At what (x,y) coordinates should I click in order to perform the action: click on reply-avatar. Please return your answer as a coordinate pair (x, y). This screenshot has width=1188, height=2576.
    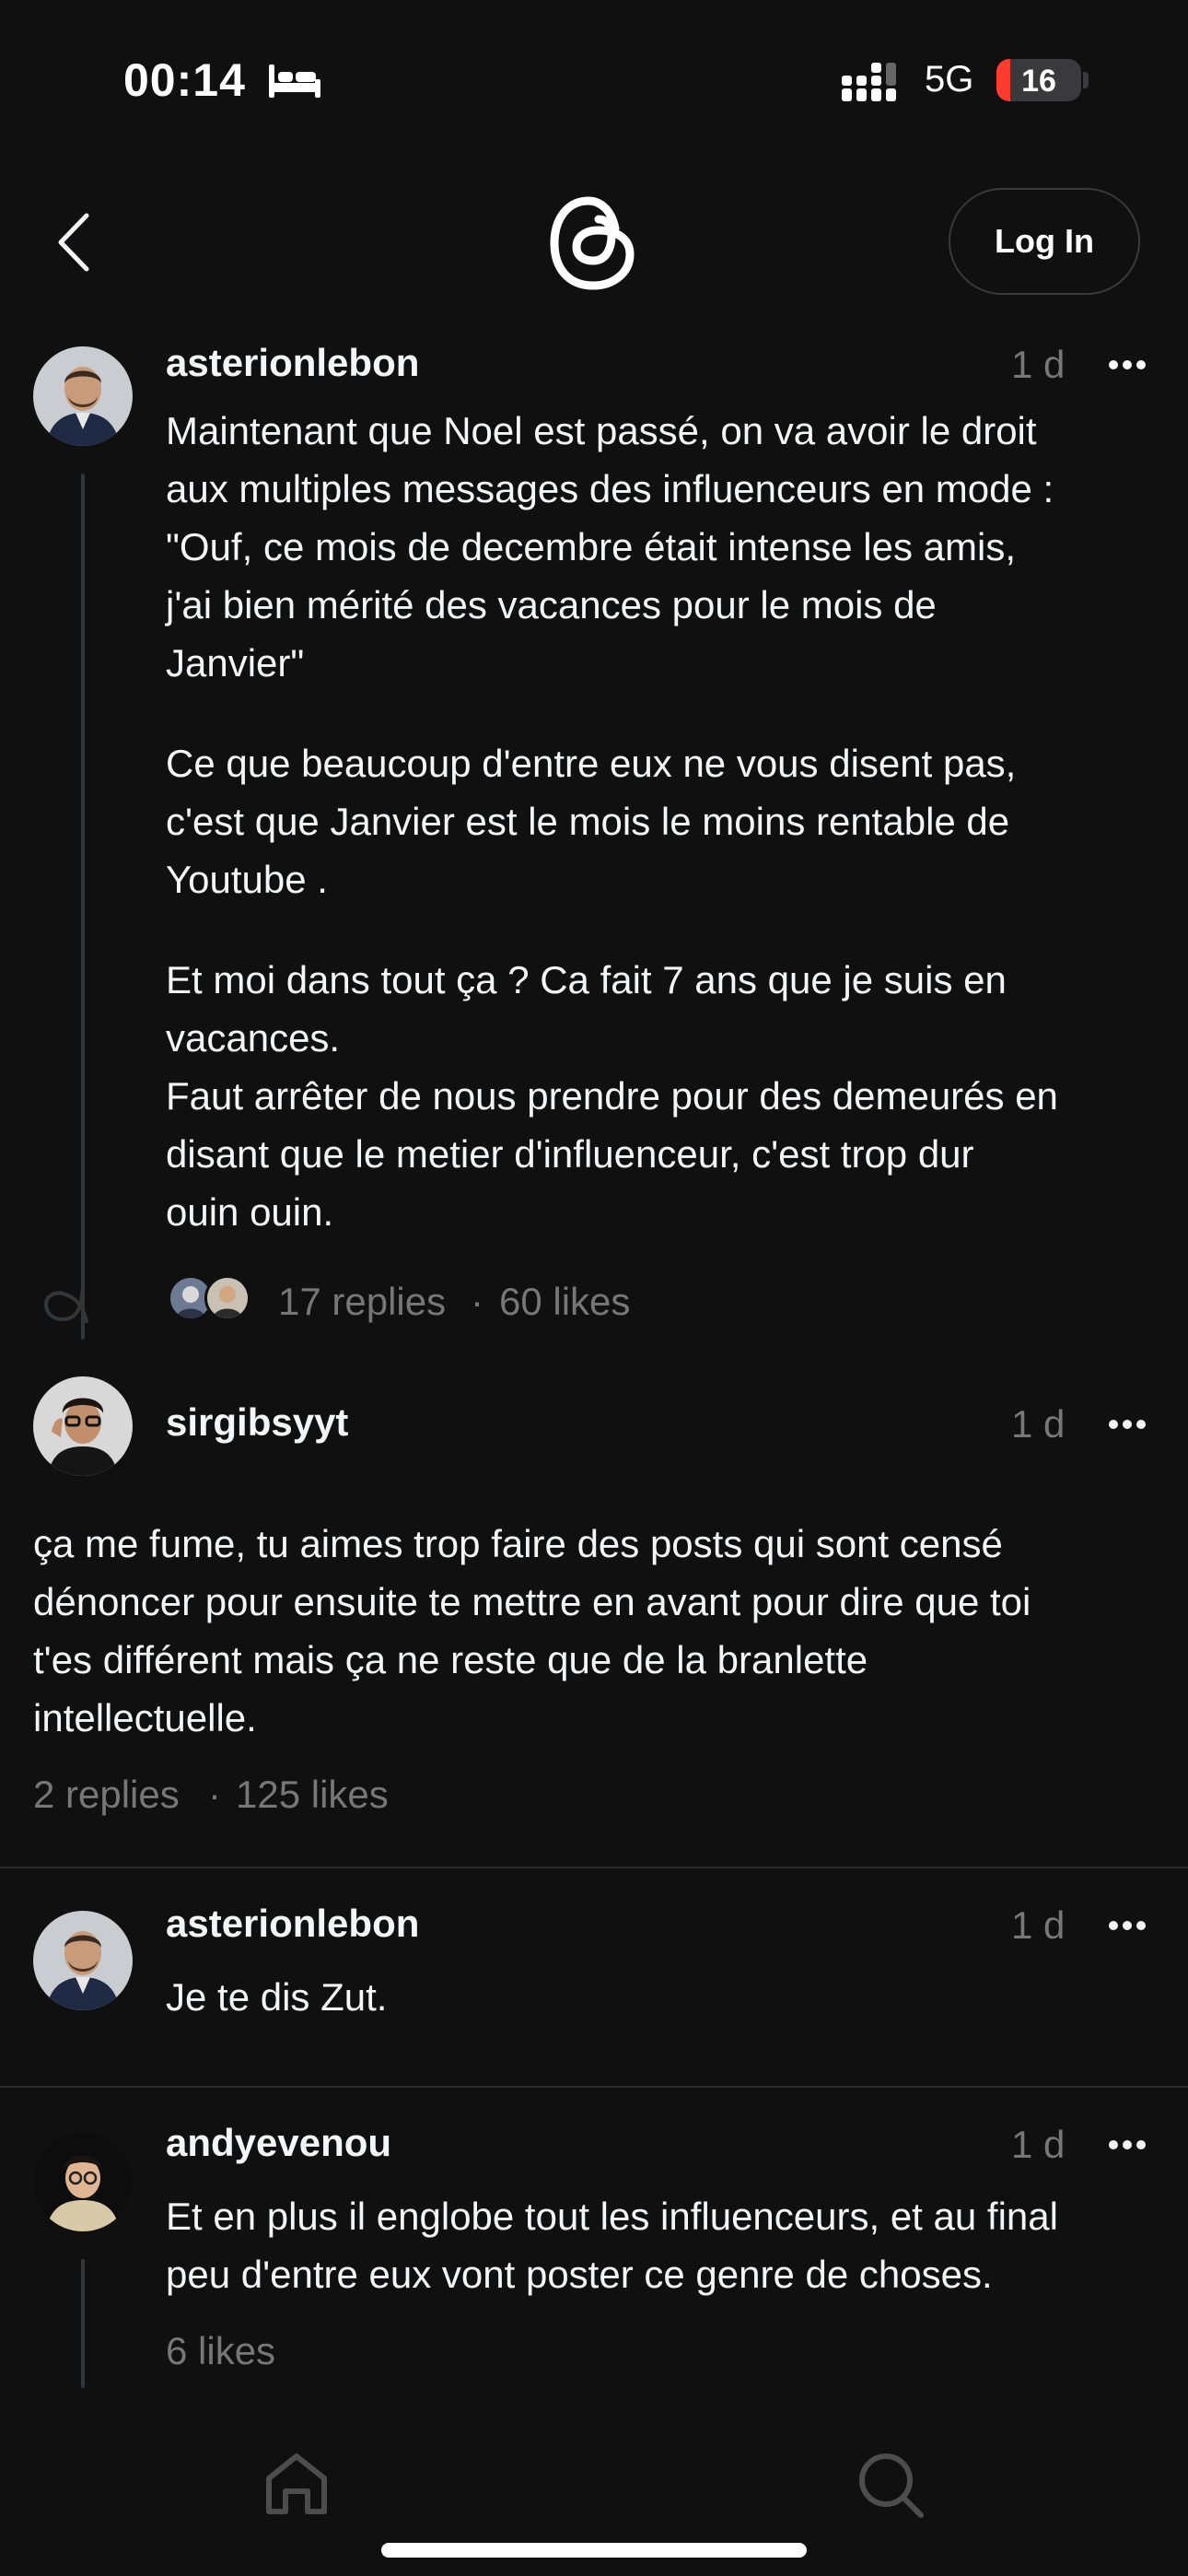
    Looking at the image, I should click on (227, 1298).